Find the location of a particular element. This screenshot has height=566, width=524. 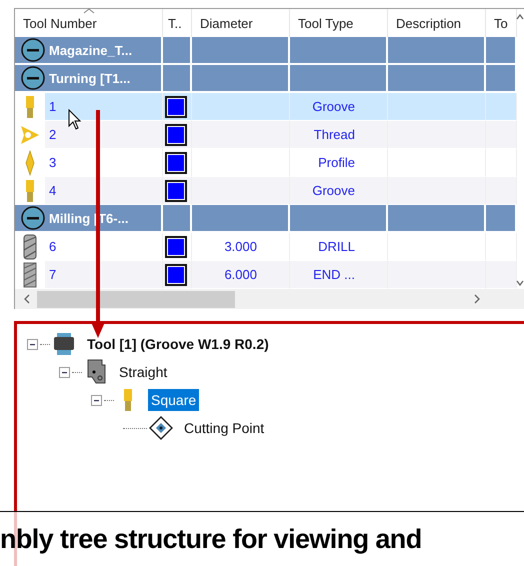

tree-node-label: Square is located at coordinates (174, 400).